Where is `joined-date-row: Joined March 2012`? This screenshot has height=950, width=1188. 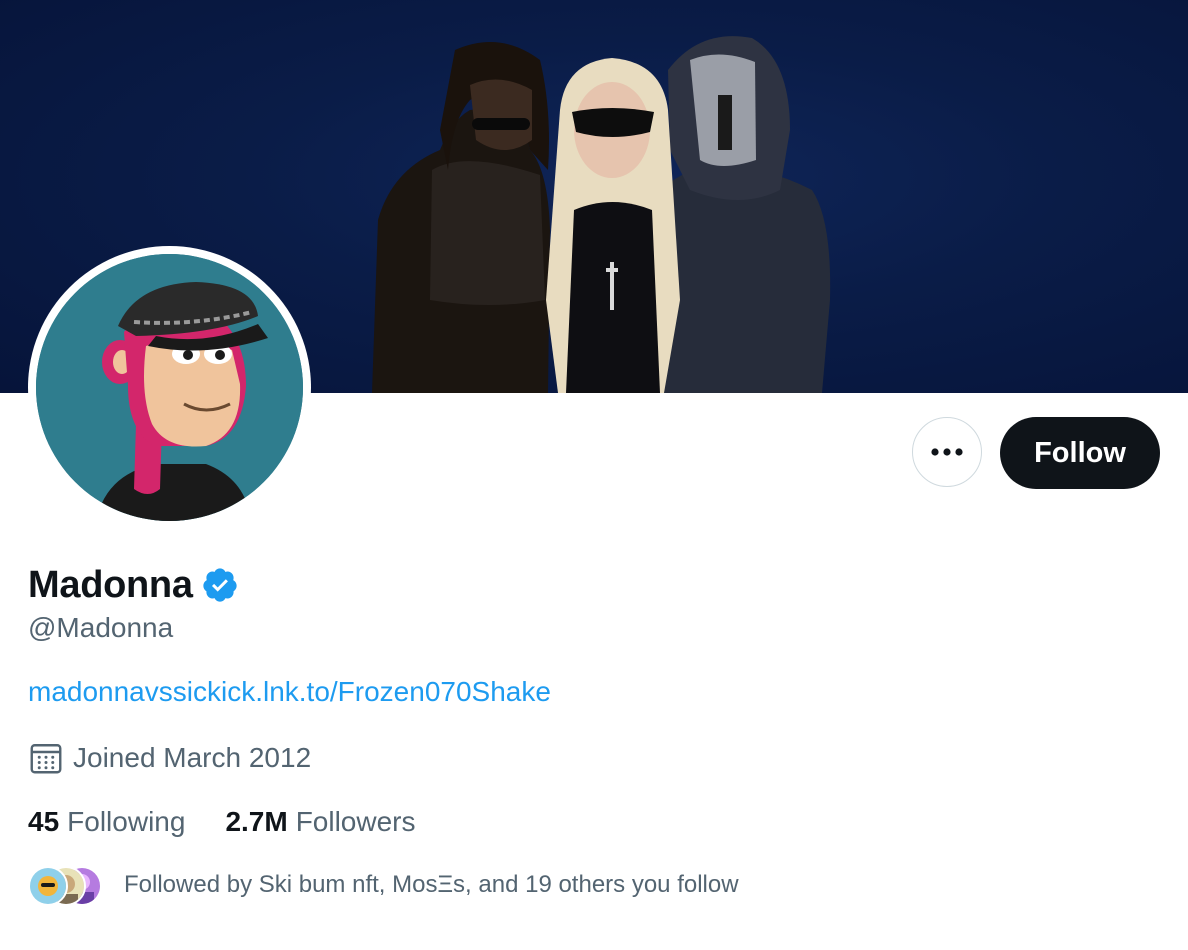
joined-date-row: Joined March 2012 is located at coordinates (169, 758).